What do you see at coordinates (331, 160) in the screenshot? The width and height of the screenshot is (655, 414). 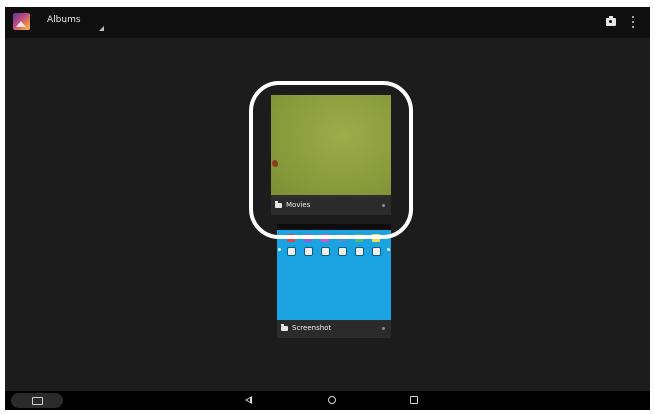 I see `highlight-ring` at bounding box center [331, 160].